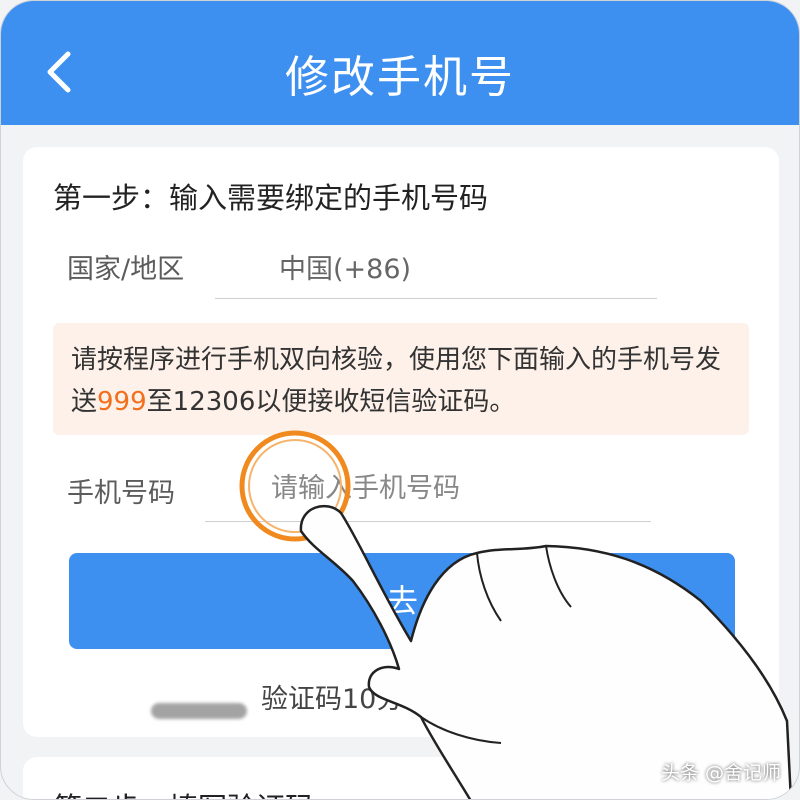  Describe the element at coordinates (295, 486) in the screenshot. I see `tap-highlight-circle-icon` at that location.